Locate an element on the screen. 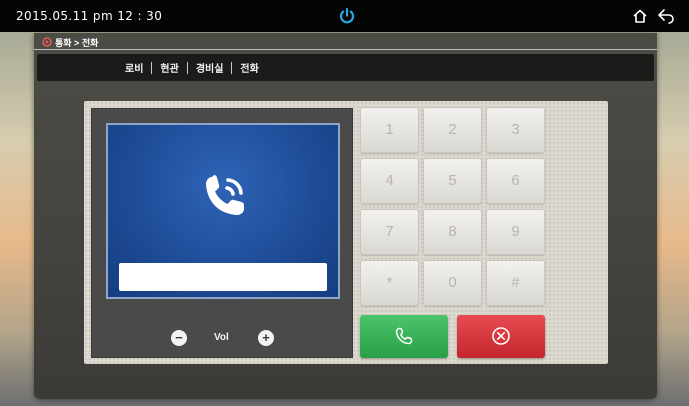 This screenshot has width=689, height=406. call-display is located at coordinates (223, 211).